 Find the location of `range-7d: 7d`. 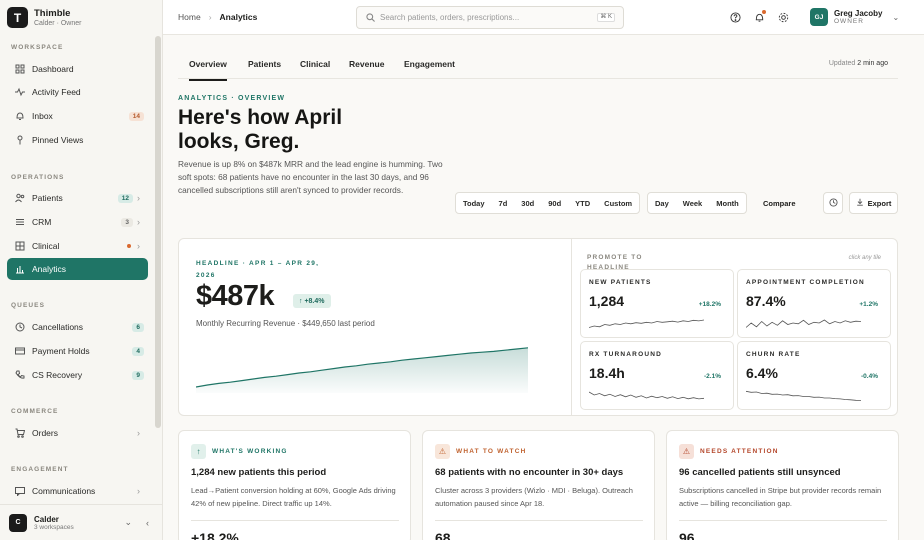

range-7d: 7d is located at coordinates (503, 203).